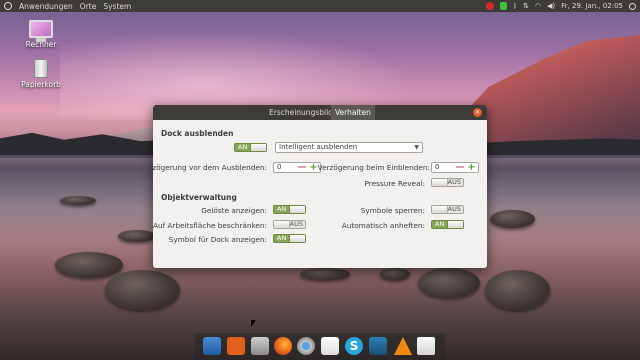 The image size is (640, 360). I want to click on lock-icons-label: Symbole sperren:, so click(392, 210).